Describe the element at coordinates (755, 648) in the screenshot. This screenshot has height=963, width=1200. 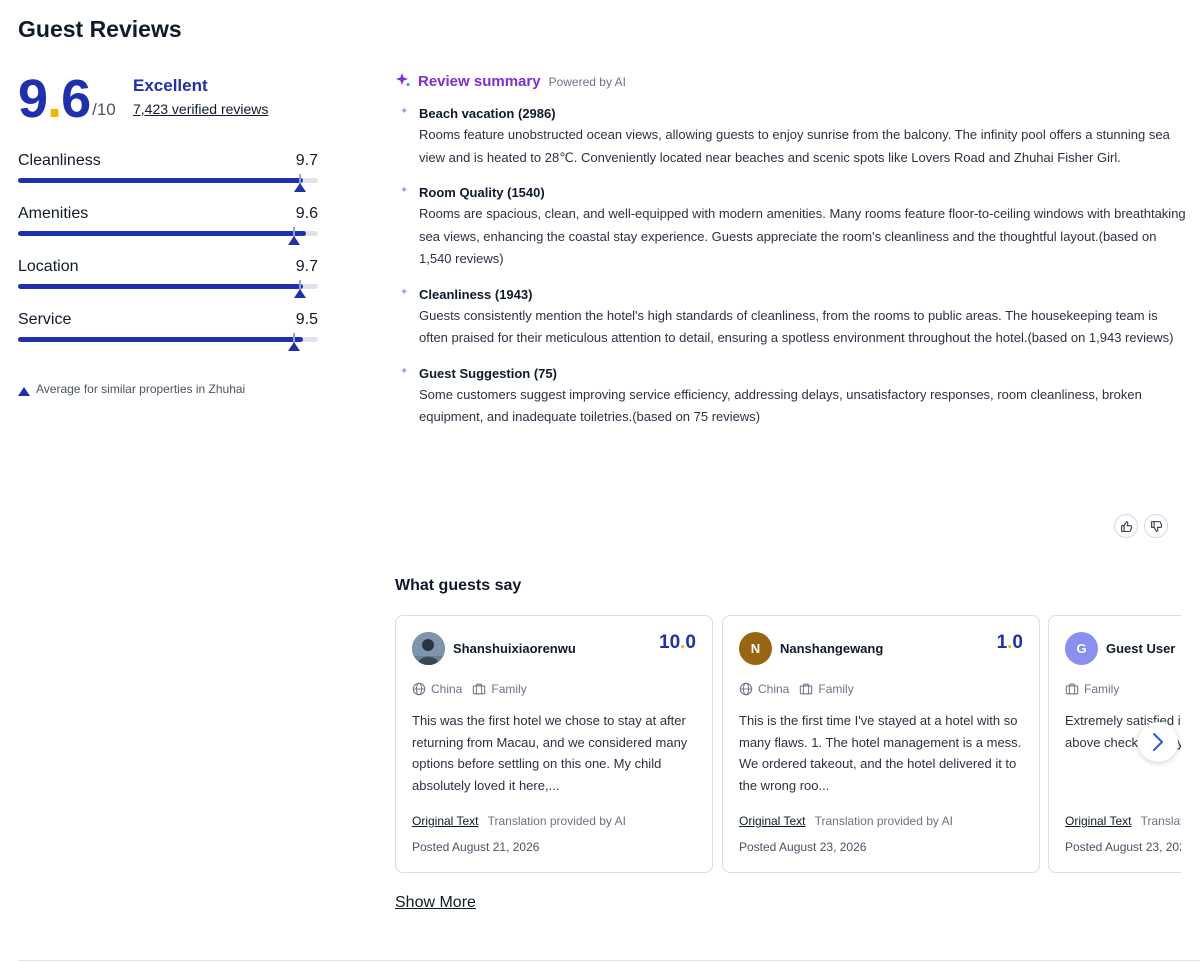
I see `avatar: N` at that location.